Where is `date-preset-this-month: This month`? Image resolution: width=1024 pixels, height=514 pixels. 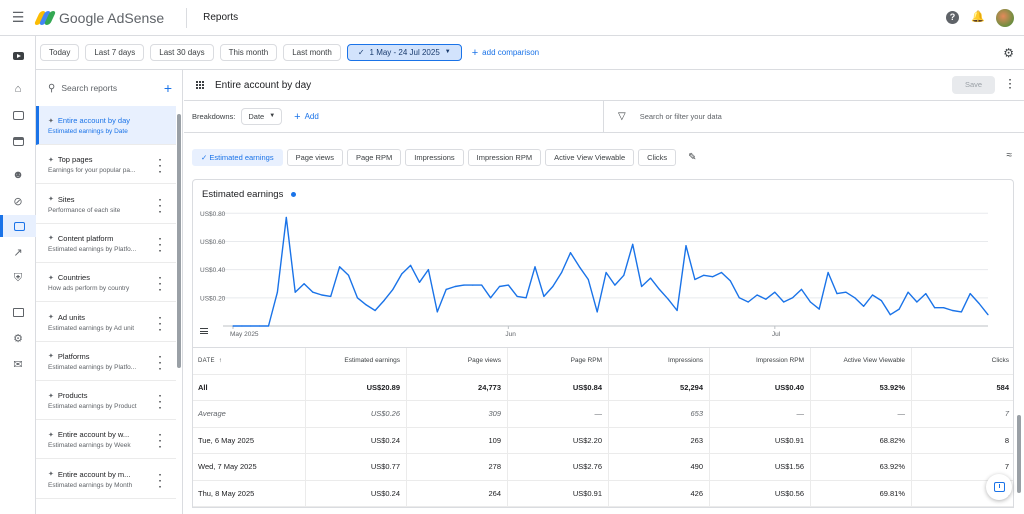 date-preset-this-month: This month is located at coordinates (248, 52).